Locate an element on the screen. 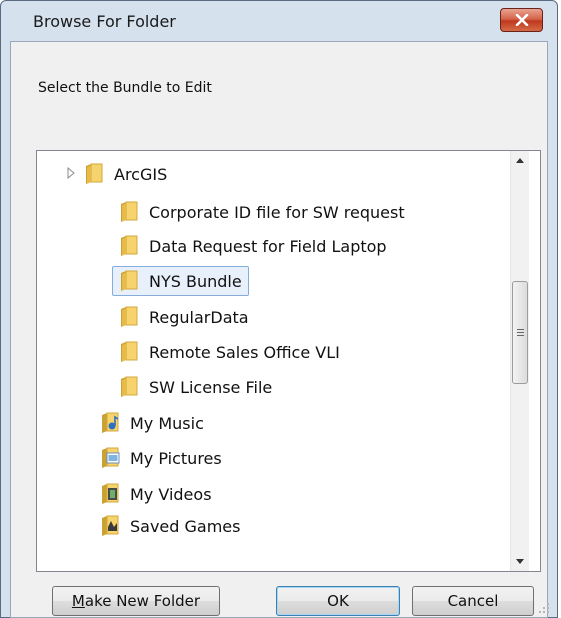 The image size is (561, 618). scroll-thumb is located at coordinates (520, 332).